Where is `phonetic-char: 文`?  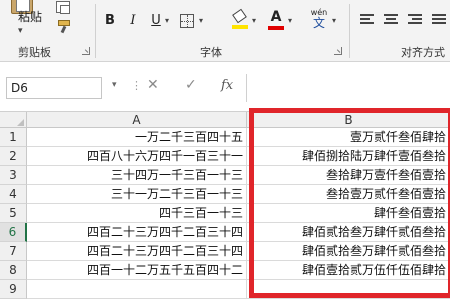 phonetic-char: 文 is located at coordinates (318, 23).